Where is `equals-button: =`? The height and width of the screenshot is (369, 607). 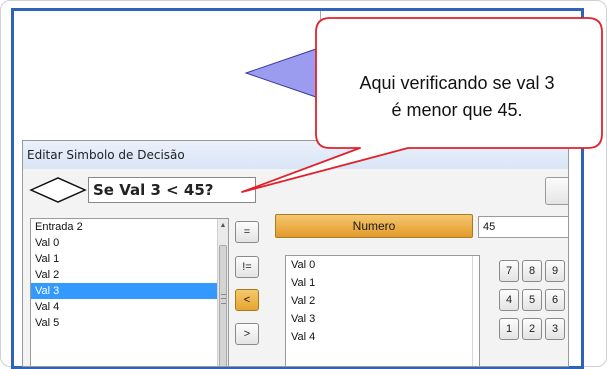
equals-button: = is located at coordinates (247, 232).